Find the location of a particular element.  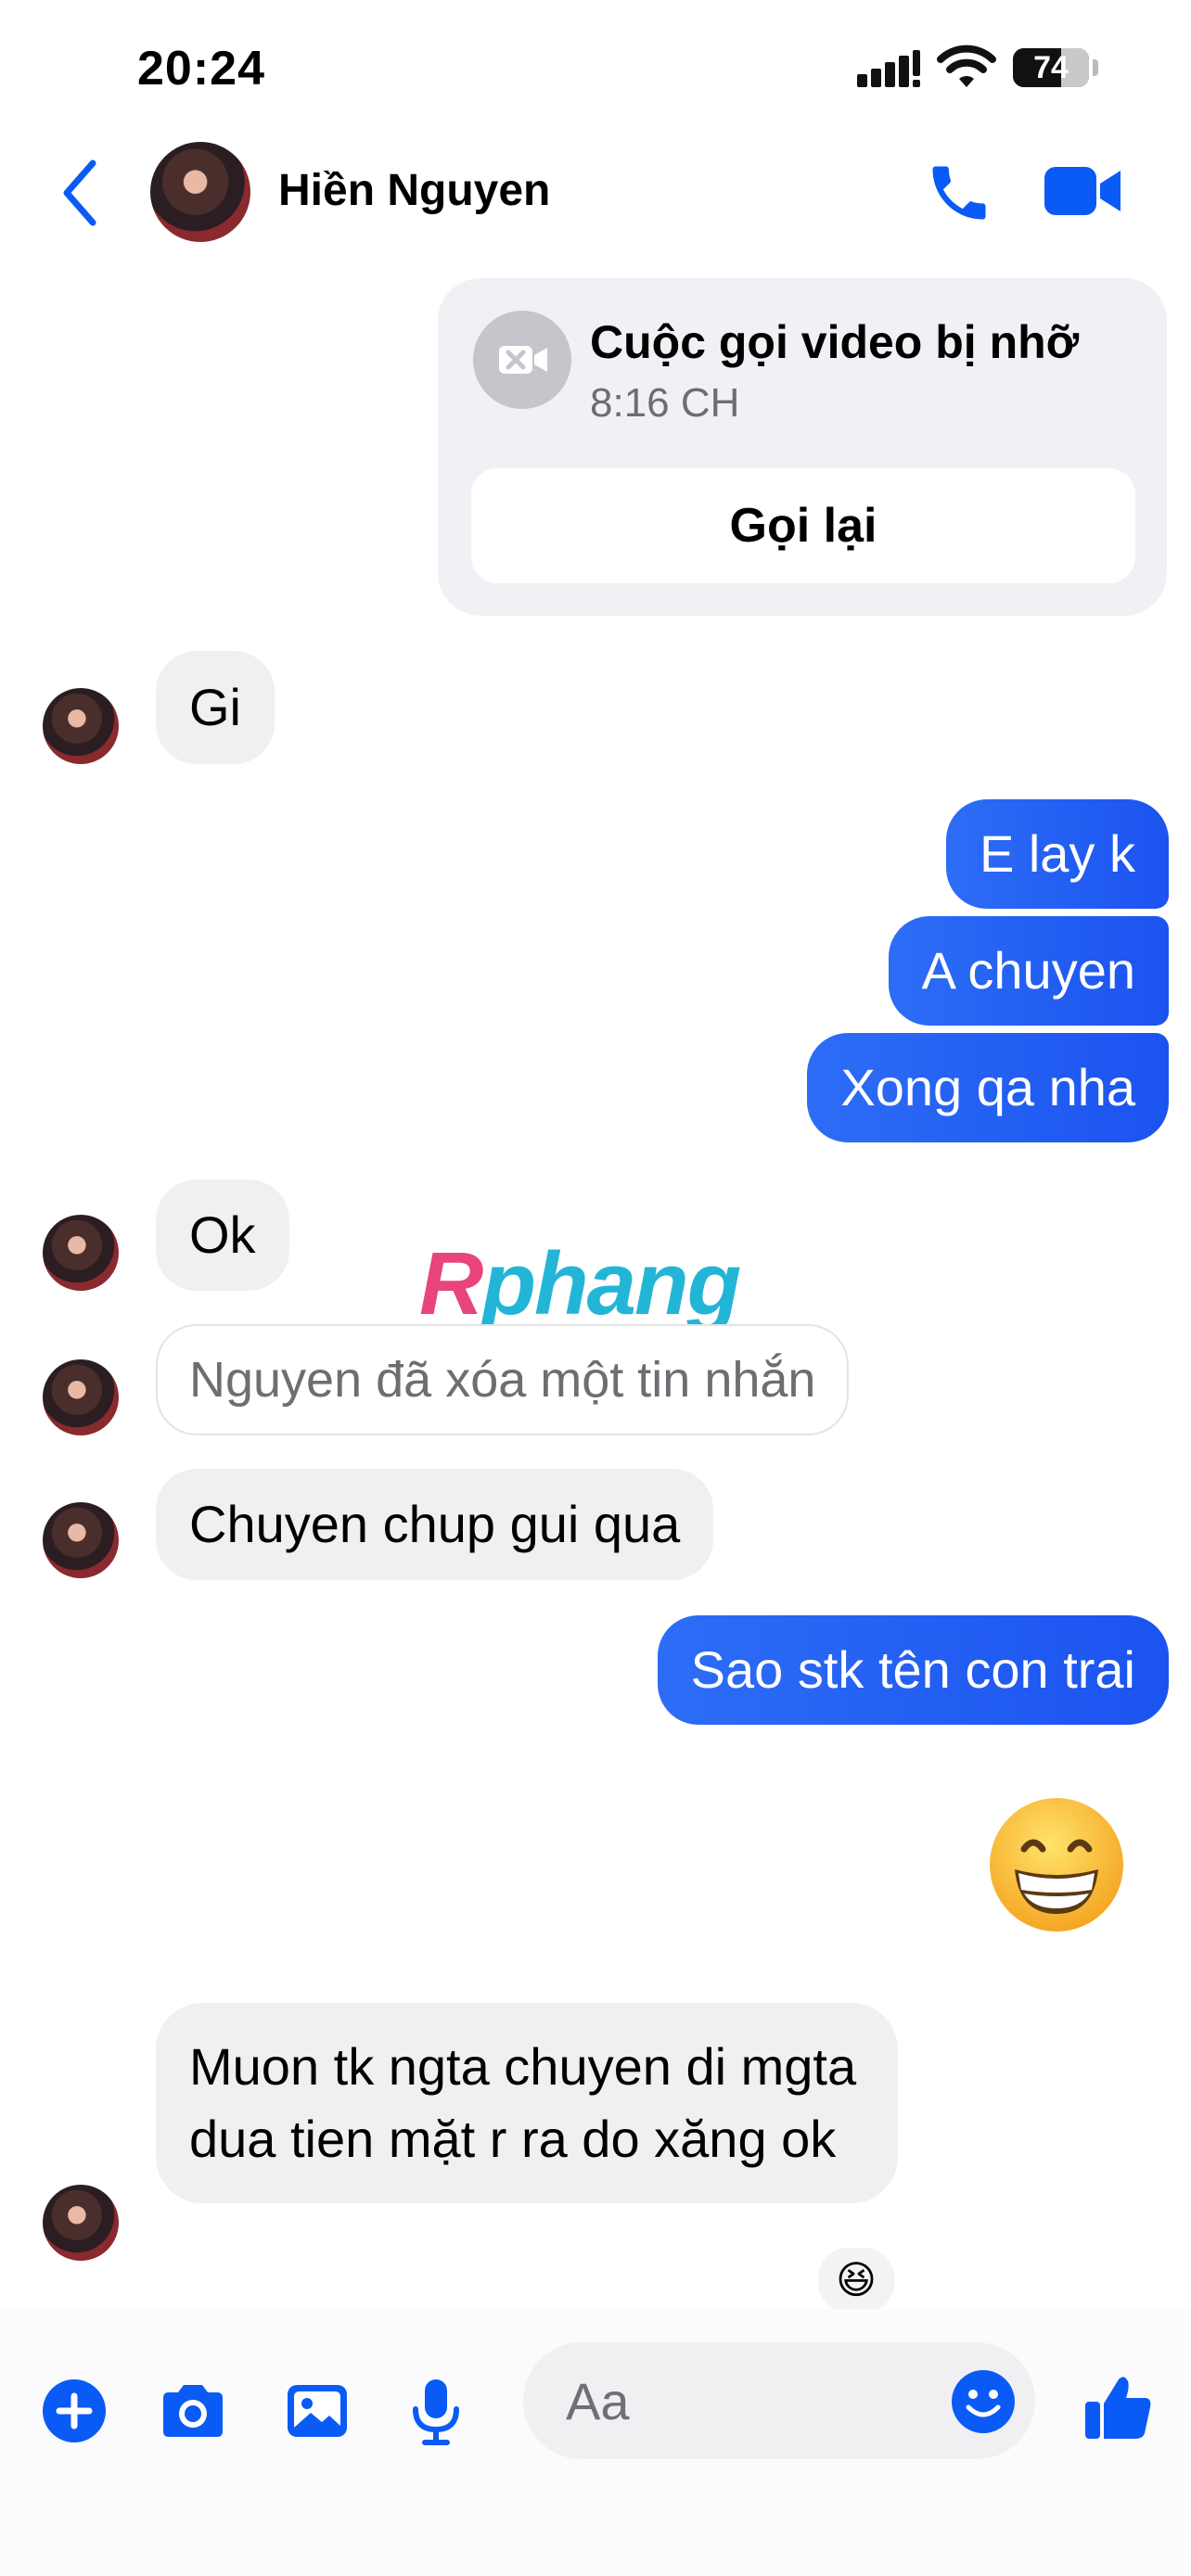

message-reaction: 😆 is located at coordinates (856, 2280).